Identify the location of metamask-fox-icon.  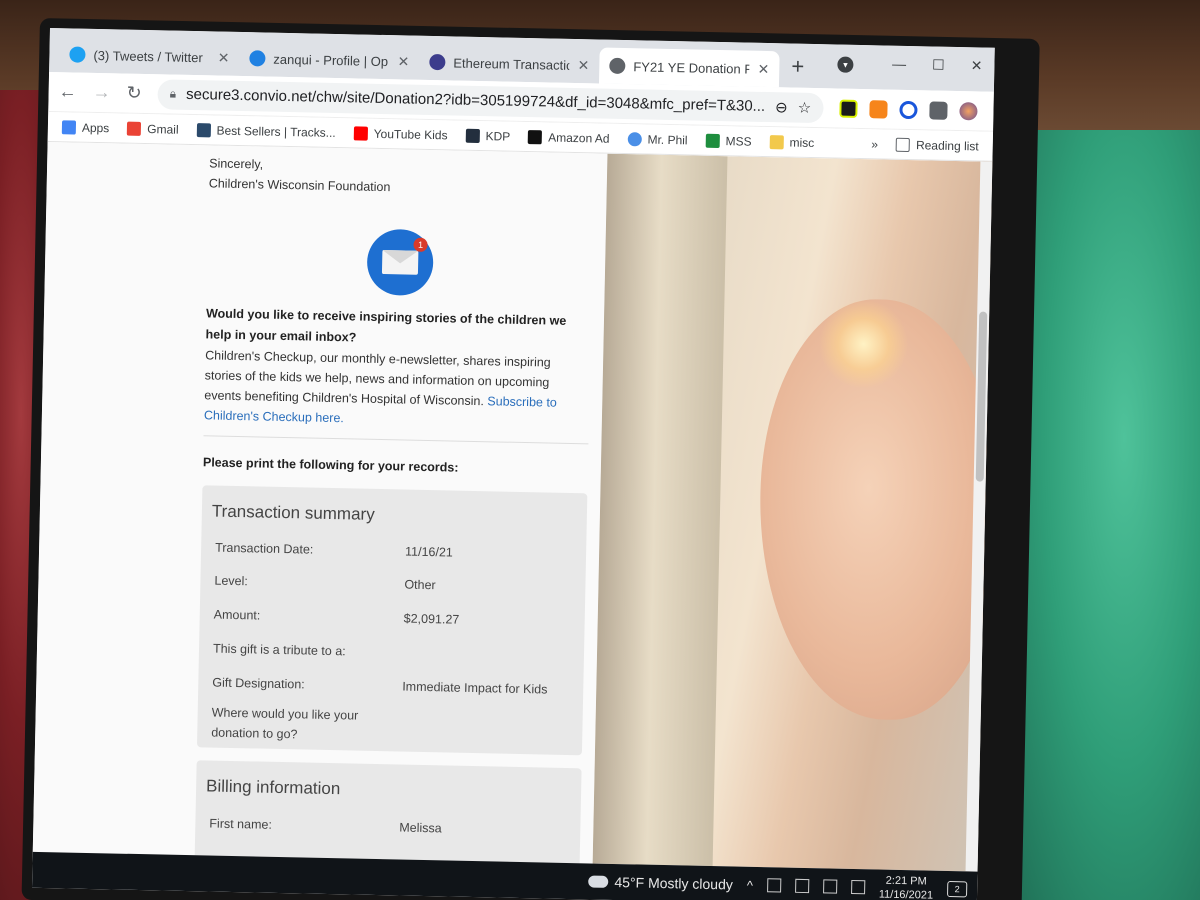
(878, 109).